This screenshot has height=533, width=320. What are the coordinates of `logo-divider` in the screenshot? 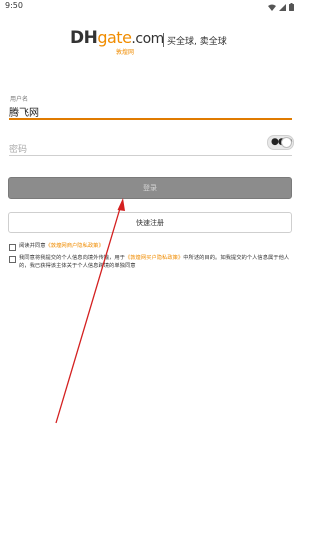 It's located at (163, 40).